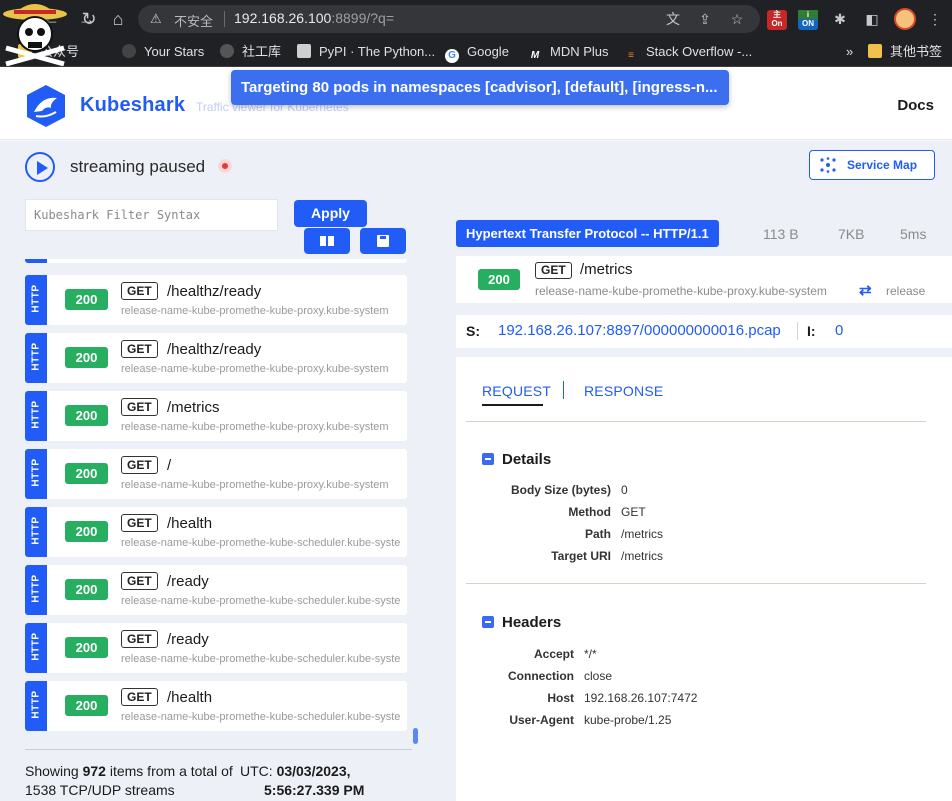 The image size is (952, 801). What do you see at coordinates (865, 290) in the screenshot?
I see `swap-arrows-icon: ⇄` at bounding box center [865, 290].